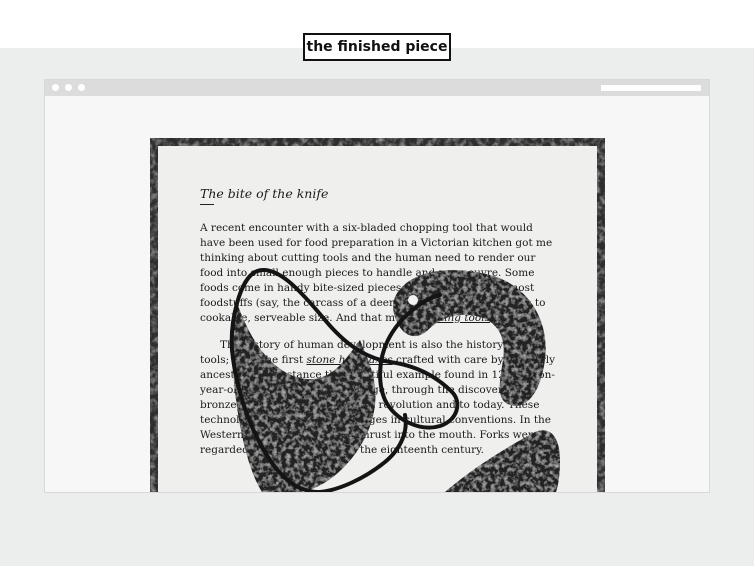  Describe the element at coordinates (304, 396) in the screenshot. I see `textured-leaf-shape` at that location.